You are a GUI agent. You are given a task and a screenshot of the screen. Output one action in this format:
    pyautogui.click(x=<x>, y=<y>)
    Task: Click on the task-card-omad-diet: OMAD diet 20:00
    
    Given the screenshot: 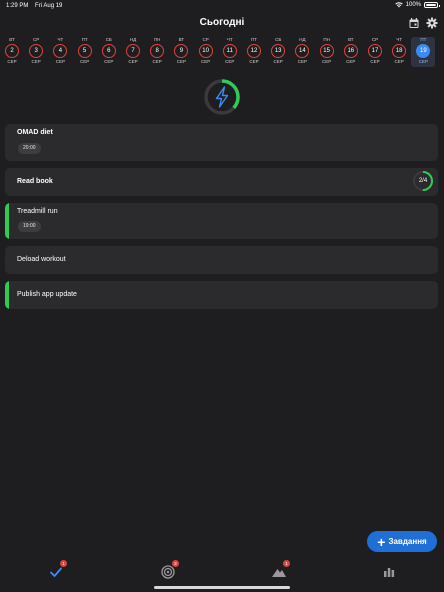 What is the action you would take?
    pyautogui.click(x=221, y=142)
    